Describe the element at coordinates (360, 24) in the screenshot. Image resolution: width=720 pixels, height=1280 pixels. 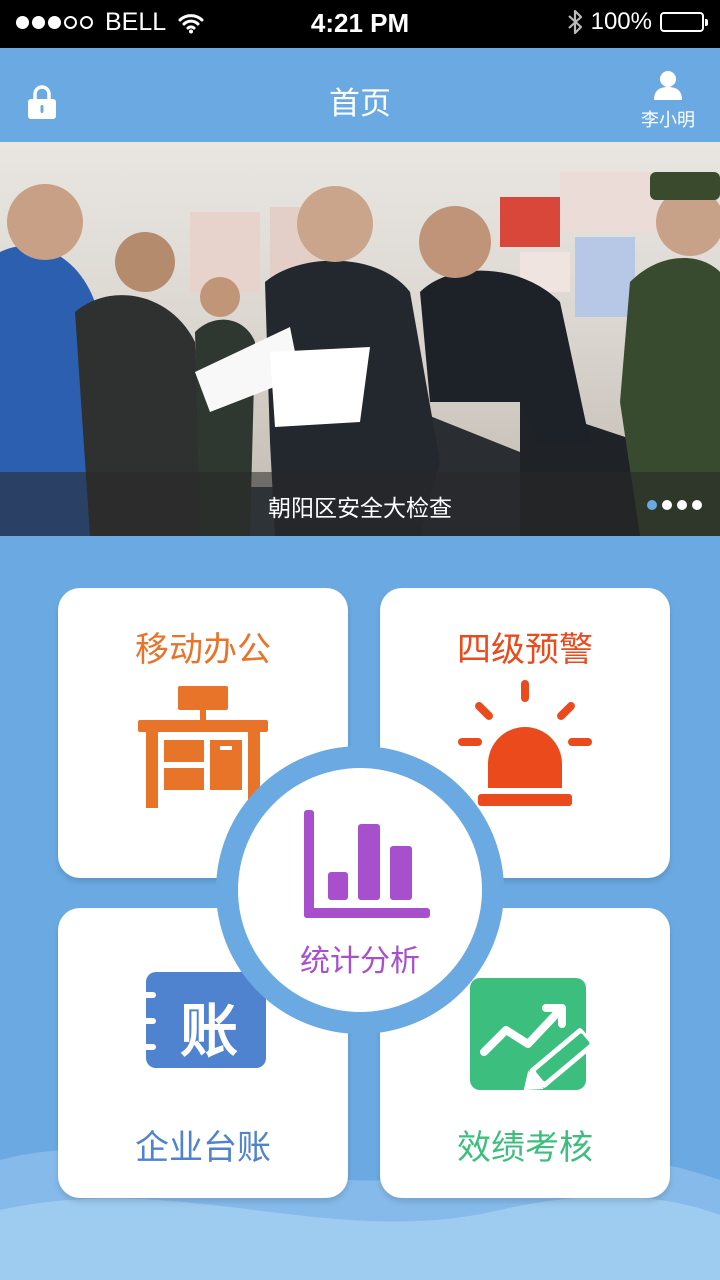
I see `status-bar: BELL 4:21 PM 100%` at that location.